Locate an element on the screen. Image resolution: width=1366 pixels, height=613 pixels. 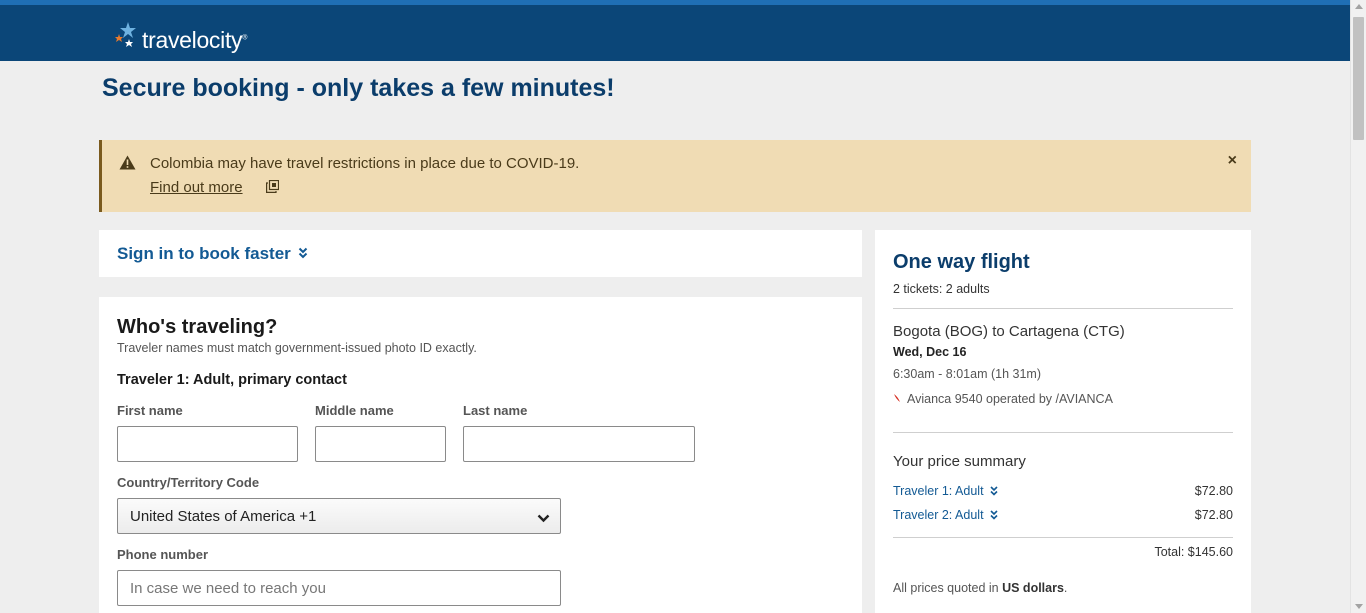
scroll-down-arrow-icon is located at coordinates (1359, 606).